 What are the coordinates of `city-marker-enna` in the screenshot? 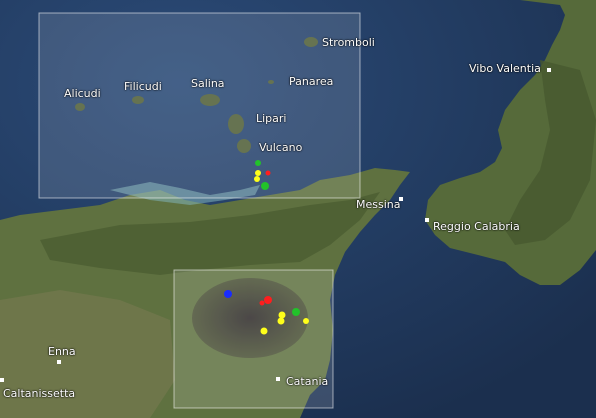 It's located at (59, 362).